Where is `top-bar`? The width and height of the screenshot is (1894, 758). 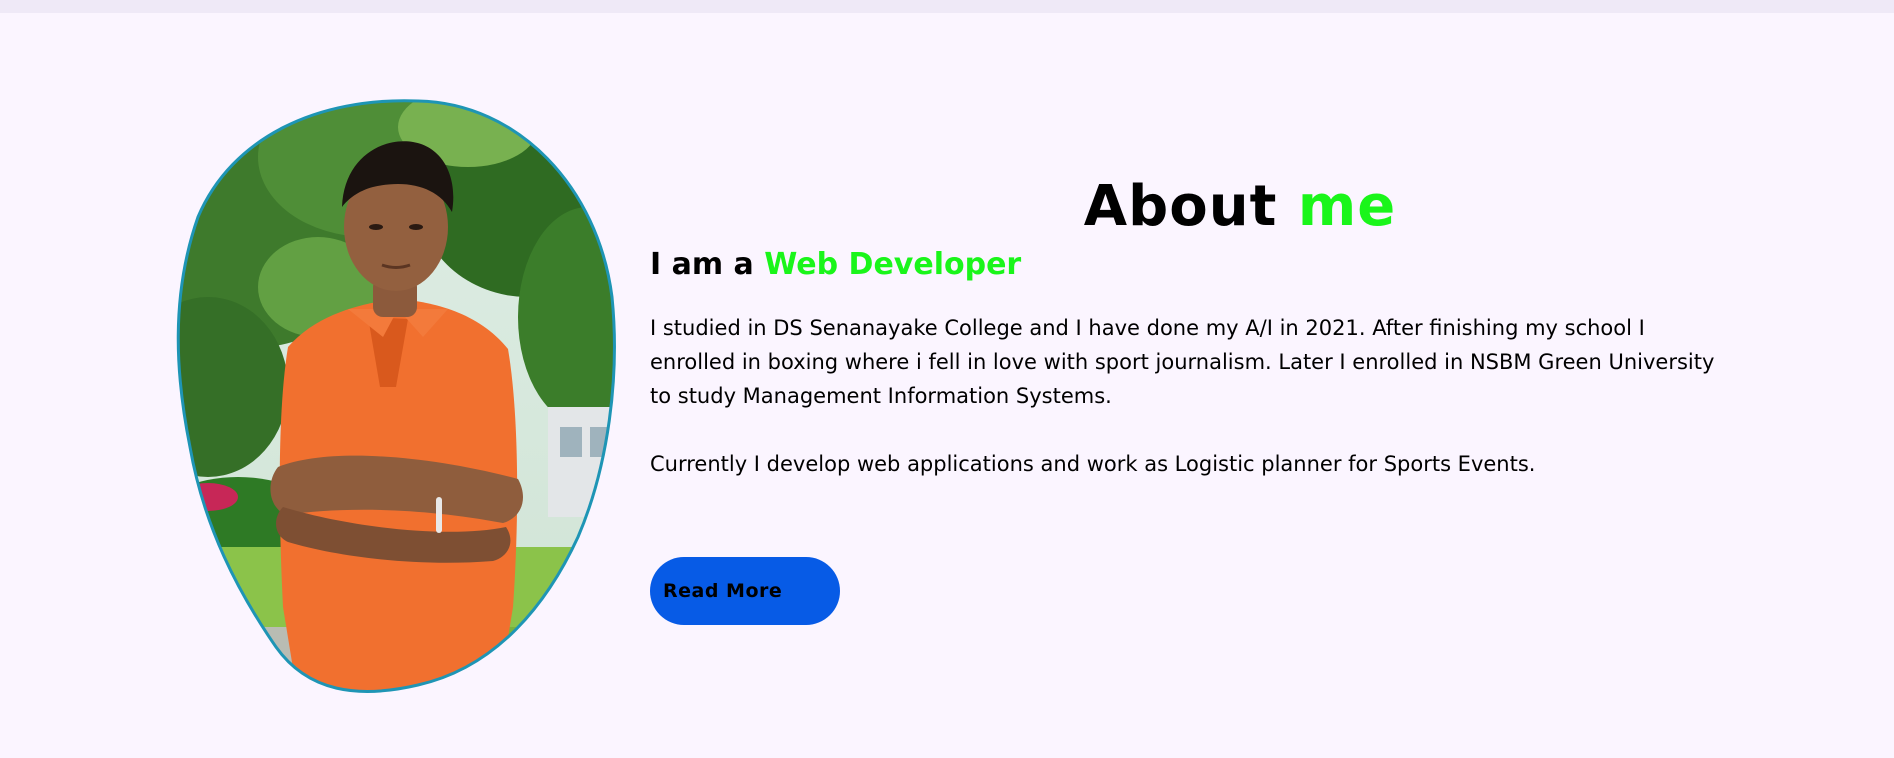 top-bar is located at coordinates (947, 6).